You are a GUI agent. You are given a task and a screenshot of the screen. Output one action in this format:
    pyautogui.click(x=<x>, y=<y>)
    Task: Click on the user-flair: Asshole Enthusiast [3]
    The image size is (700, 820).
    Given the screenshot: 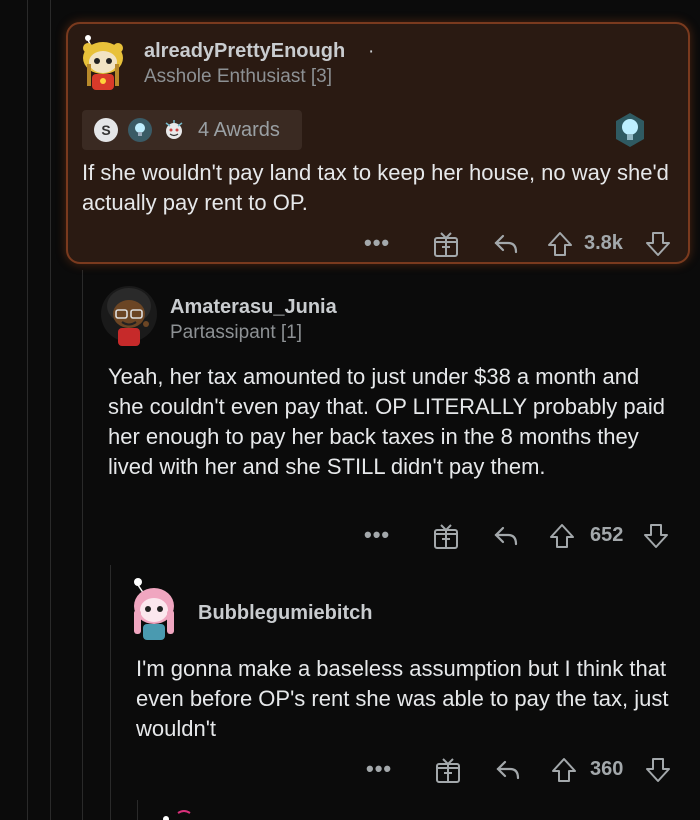 What is the action you would take?
    pyautogui.click(x=238, y=76)
    